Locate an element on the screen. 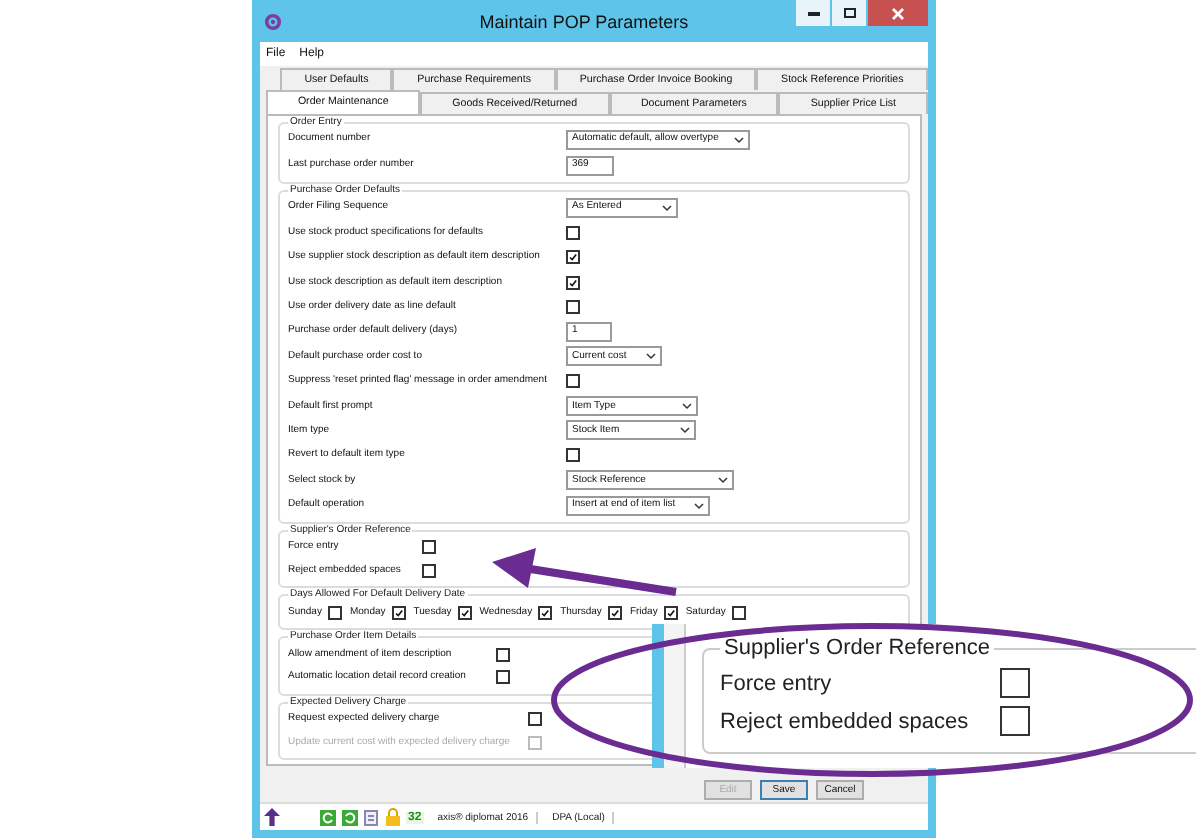 Image resolution: width=1200 pixels, height=838 pixels. window-title: Maintain POP Parameters is located at coordinates (584, 21).